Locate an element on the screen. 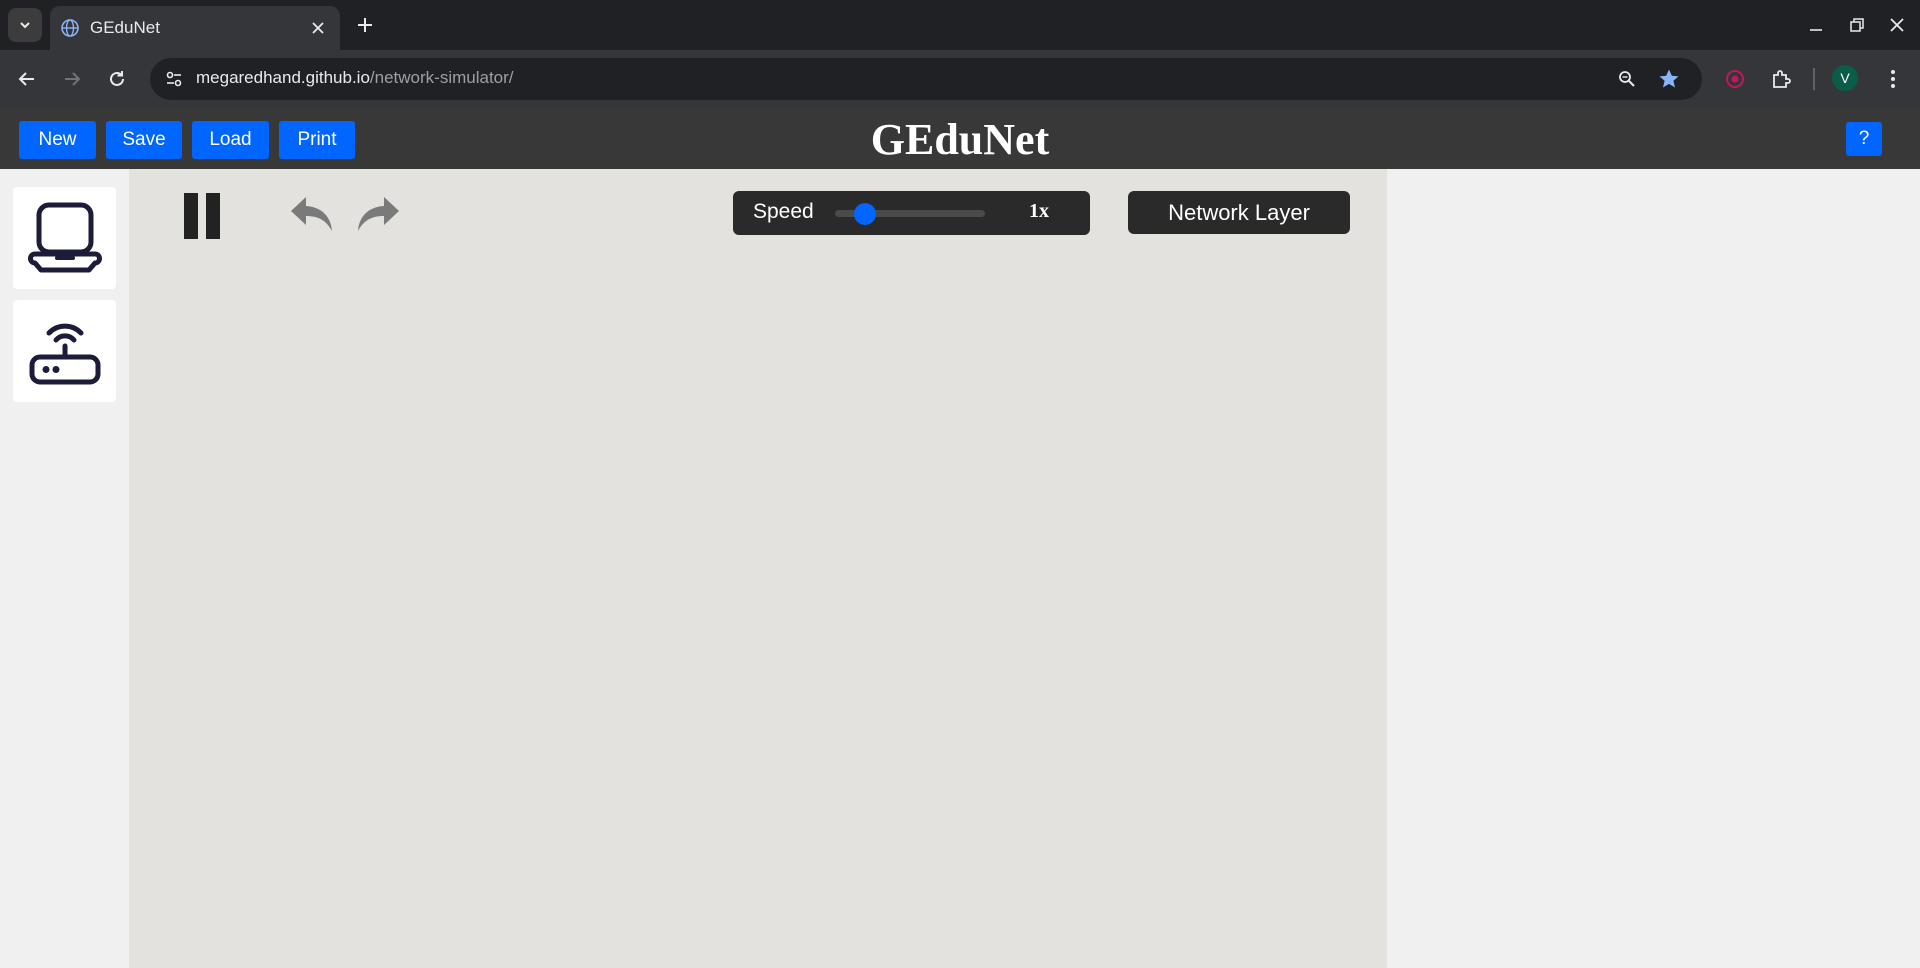 The width and height of the screenshot is (1920, 968). redo-icon is located at coordinates (378, 214).